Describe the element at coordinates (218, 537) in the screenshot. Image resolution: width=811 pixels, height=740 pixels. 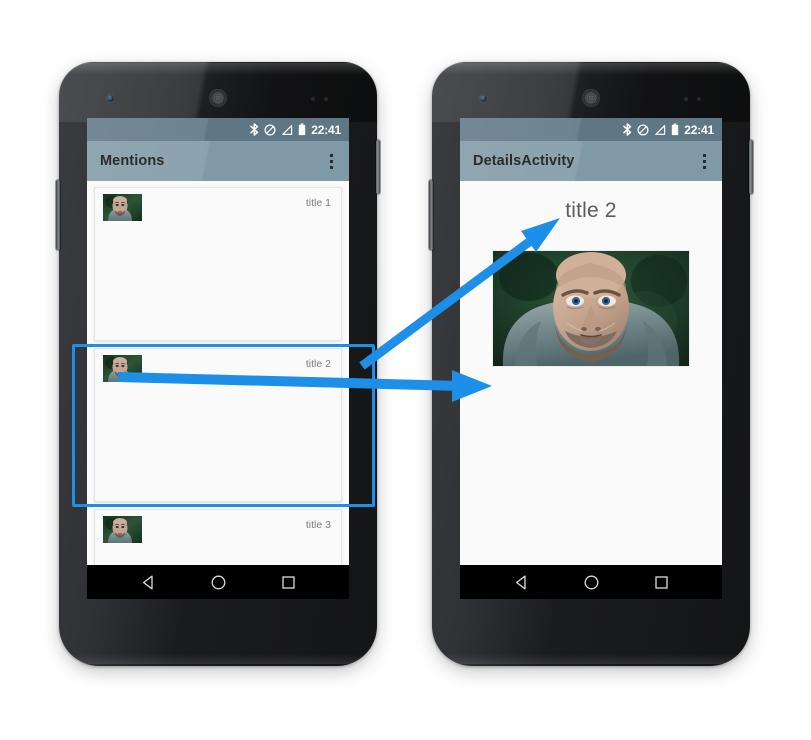
I see `list-item: title 3` at that location.